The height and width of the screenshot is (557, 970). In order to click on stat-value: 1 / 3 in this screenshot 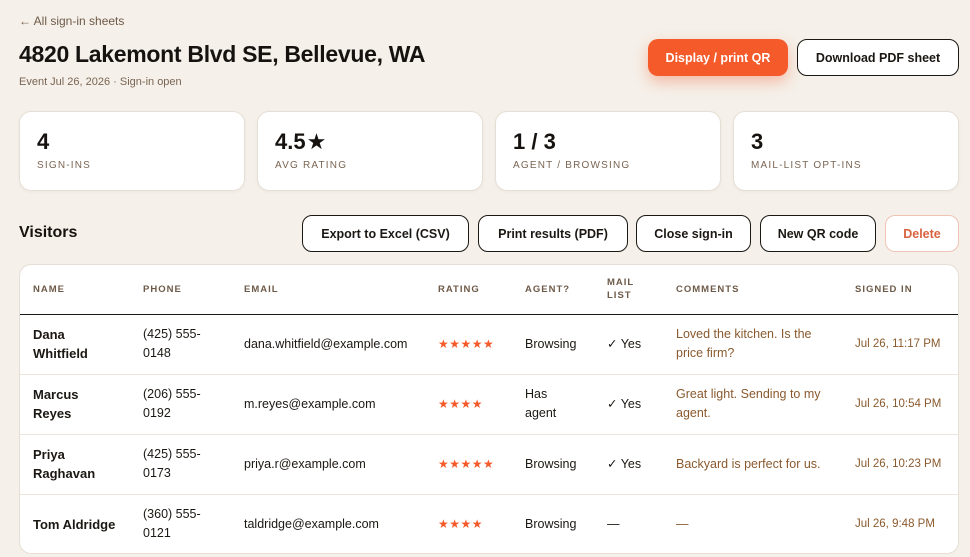, I will do `click(534, 141)`.